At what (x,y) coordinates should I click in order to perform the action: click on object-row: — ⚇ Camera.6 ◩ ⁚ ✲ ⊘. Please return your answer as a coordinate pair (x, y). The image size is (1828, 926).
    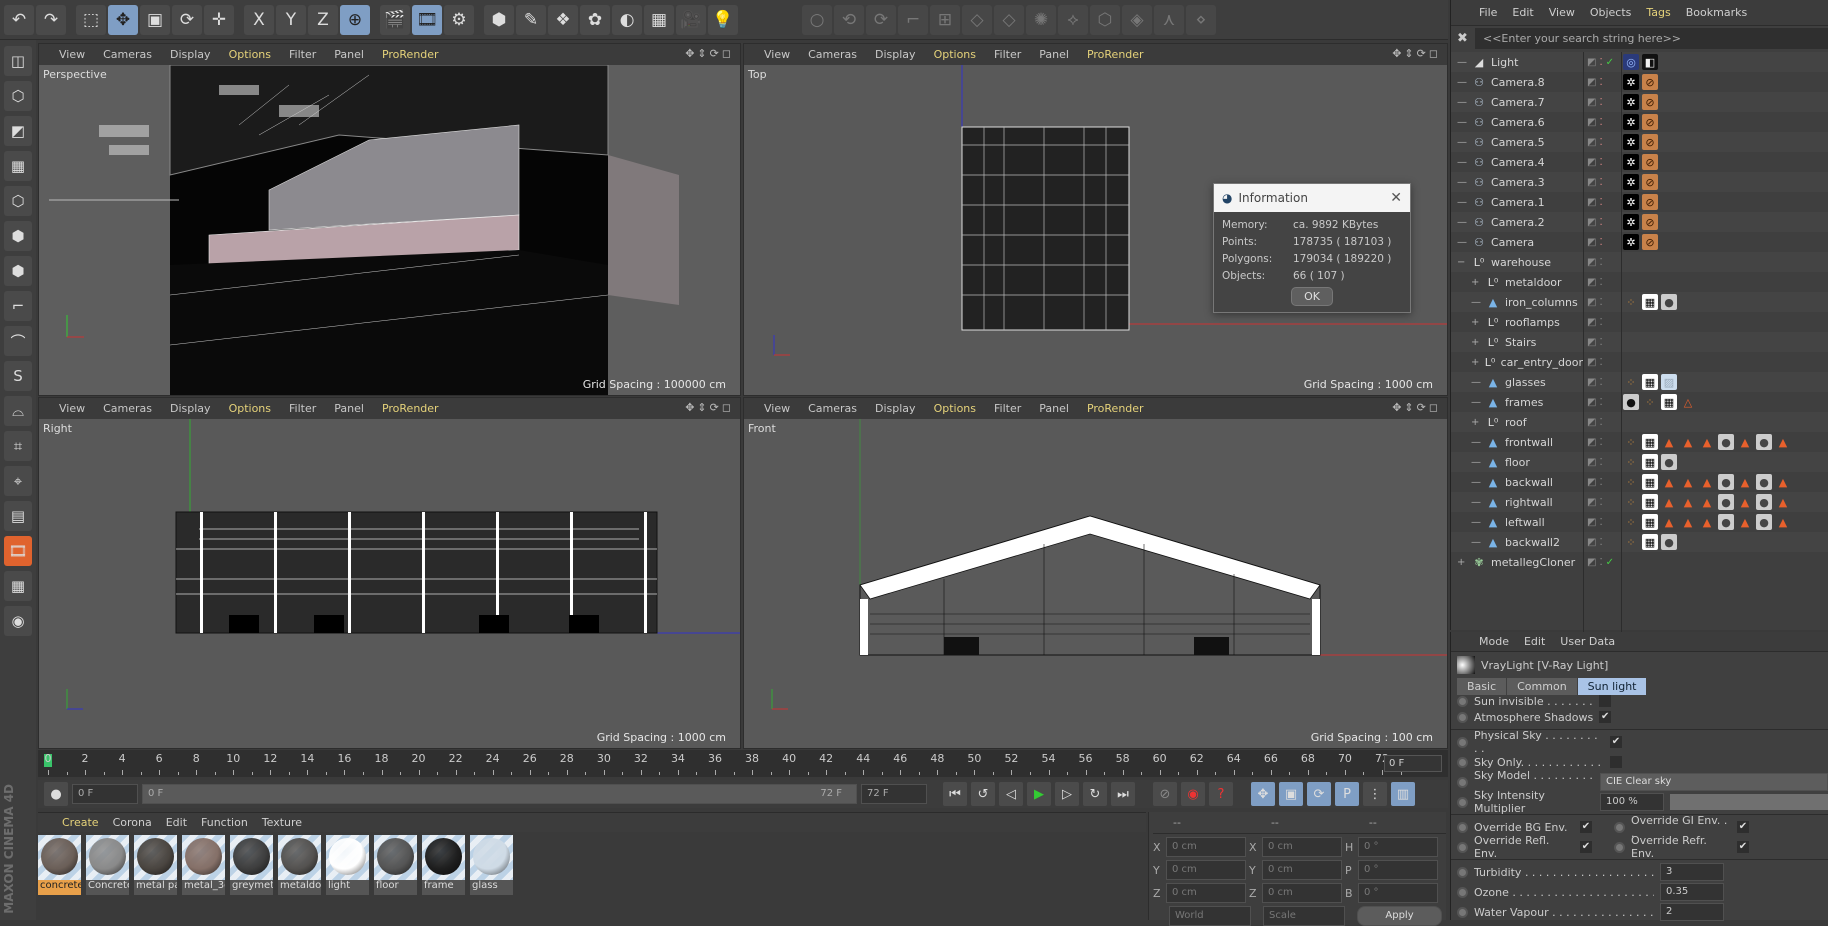
    Looking at the image, I should click on (1639, 122).